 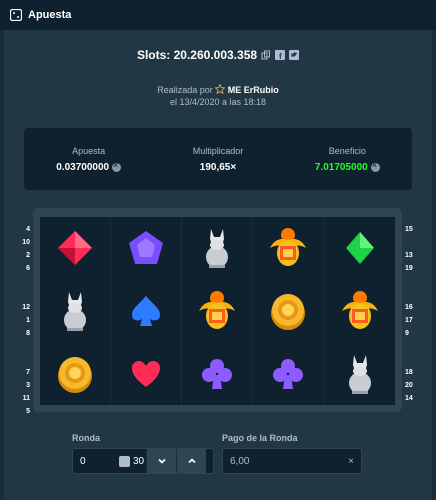 What do you see at coordinates (88, 159) in the screenshot?
I see `stat-bet: Apuesta 0.03700000` at bounding box center [88, 159].